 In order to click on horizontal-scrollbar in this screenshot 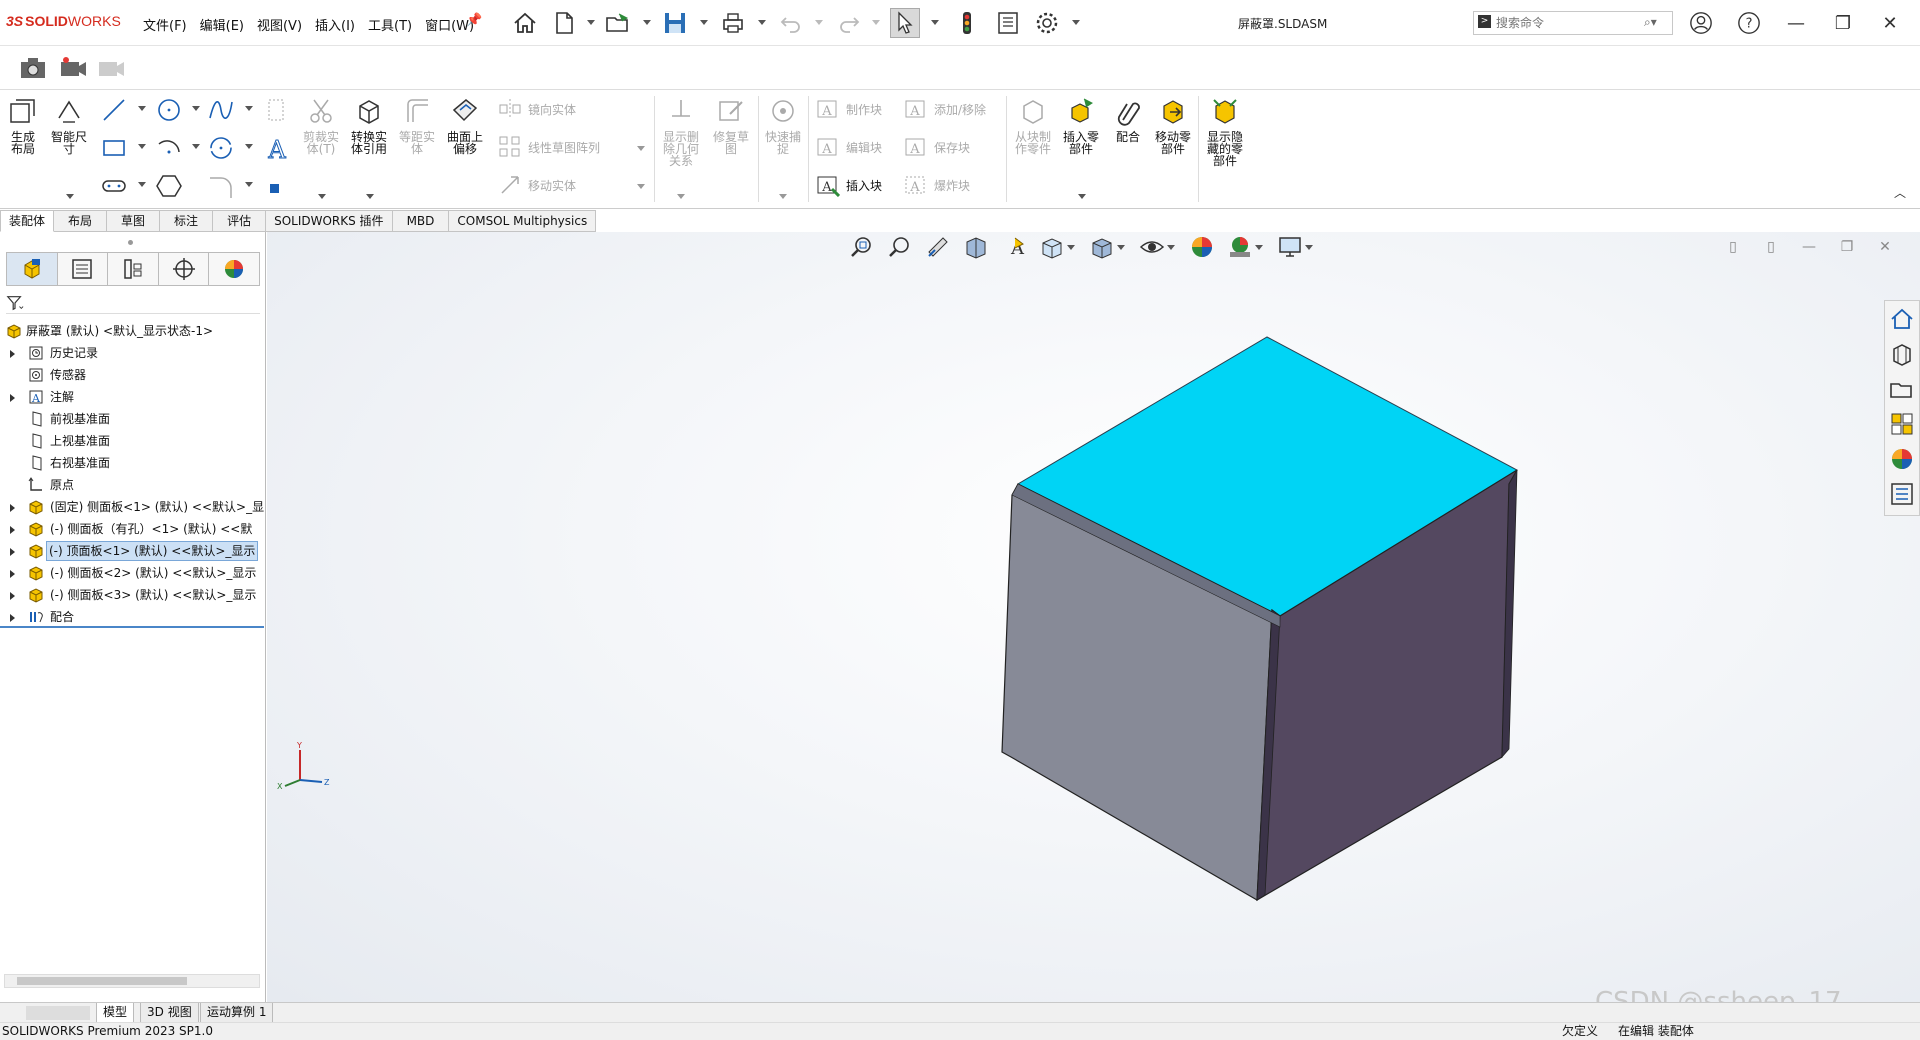, I will do `click(132, 981)`.